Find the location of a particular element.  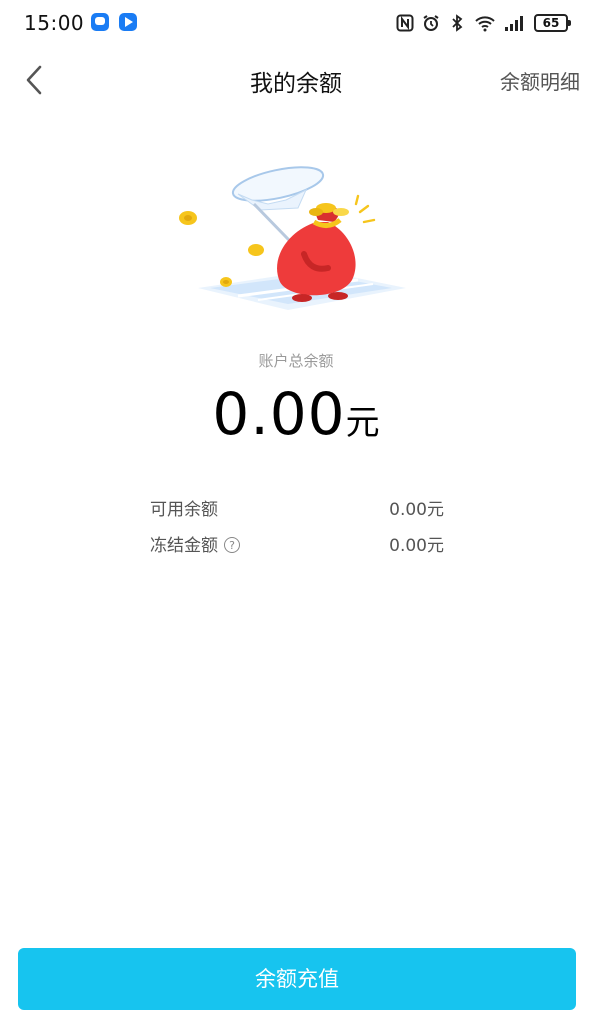

system-icons: 65 is located at coordinates (483, 23).